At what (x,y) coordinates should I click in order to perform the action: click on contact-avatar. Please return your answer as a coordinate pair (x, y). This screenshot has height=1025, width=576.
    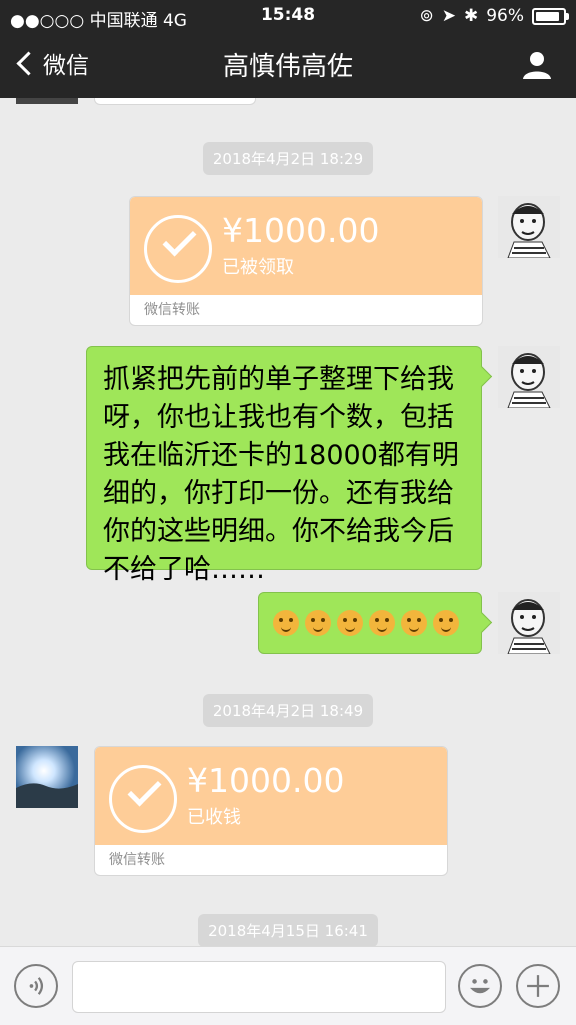
    Looking at the image, I should click on (47, 777).